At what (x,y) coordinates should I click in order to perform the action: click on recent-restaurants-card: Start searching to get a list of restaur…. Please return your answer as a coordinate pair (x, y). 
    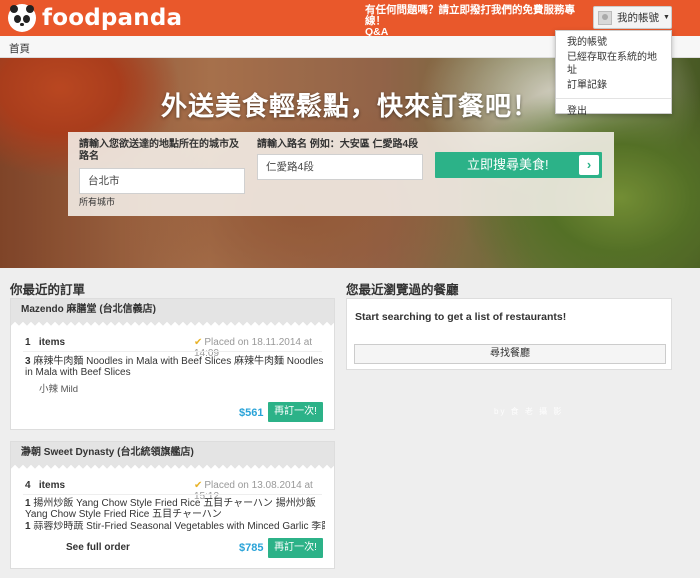
    Looking at the image, I should click on (509, 334).